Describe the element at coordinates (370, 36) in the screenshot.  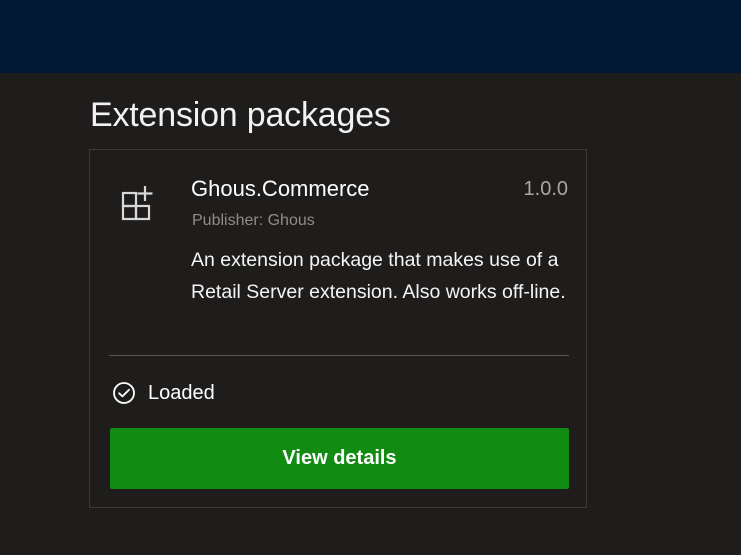
I see `top-banner` at that location.